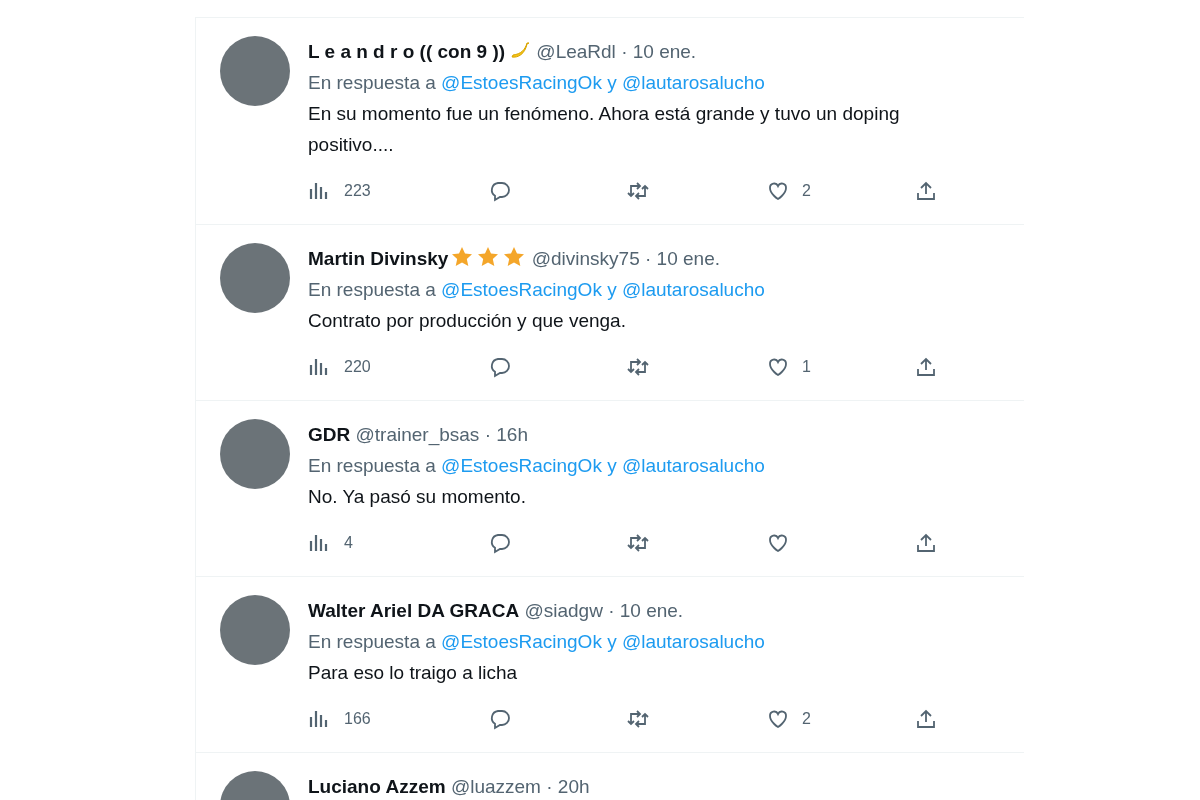 Image resolution: width=1200 pixels, height=800 pixels. What do you see at coordinates (495, 786) in the screenshot?
I see `user-handle: @luazzem` at bounding box center [495, 786].